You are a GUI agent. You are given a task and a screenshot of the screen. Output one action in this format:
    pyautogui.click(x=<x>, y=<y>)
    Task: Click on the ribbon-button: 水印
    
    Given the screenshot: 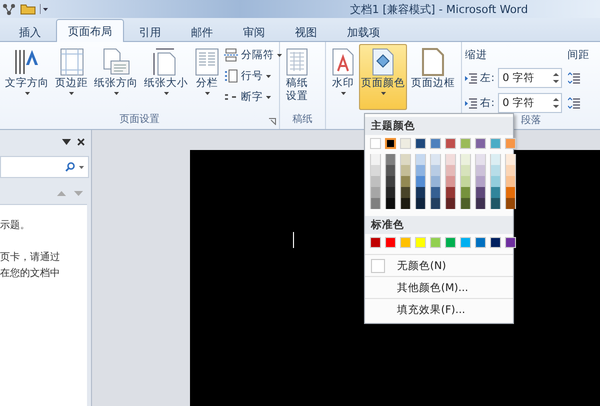 What is the action you would take?
    pyautogui.click(x=343, y=77)
    